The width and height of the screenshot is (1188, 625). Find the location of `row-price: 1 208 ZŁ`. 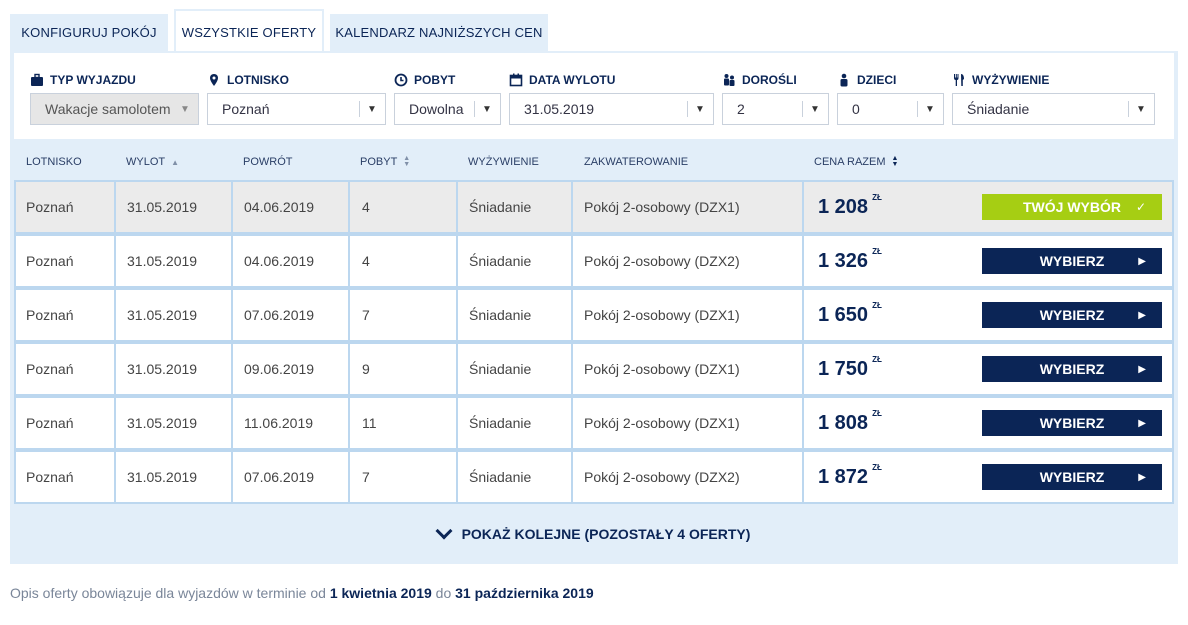

row-price: 1 208 ZŁ is located at coordinates (850, 207).